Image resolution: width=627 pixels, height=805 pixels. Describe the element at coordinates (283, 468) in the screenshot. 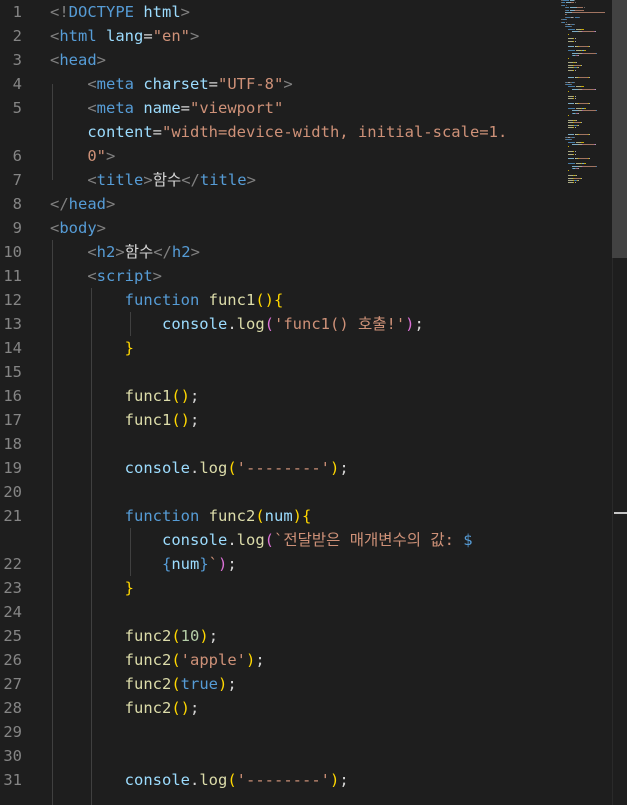

I see `code-token: '--------'` at that location.